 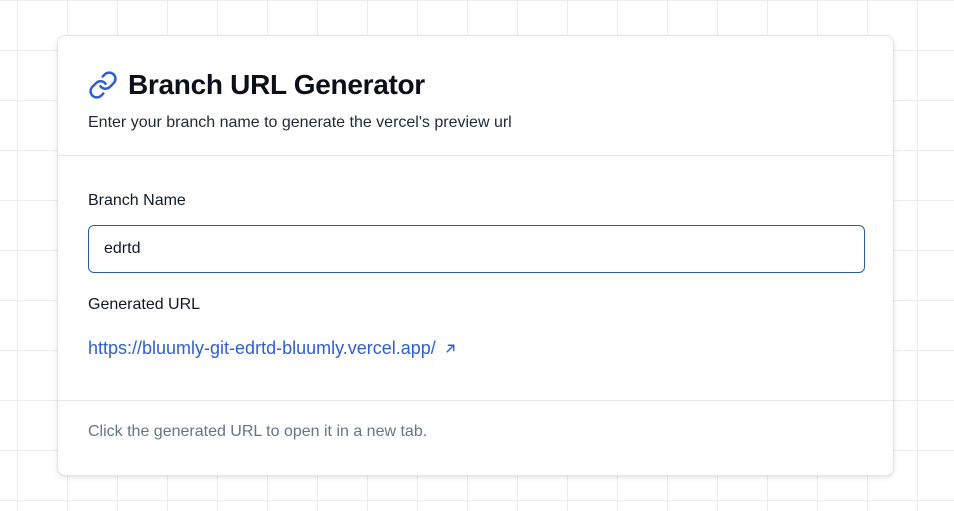 What do you see at coordinates (451, 349) in the screenshot?
I see `external-link-icon` at bounding box center [451, 349].